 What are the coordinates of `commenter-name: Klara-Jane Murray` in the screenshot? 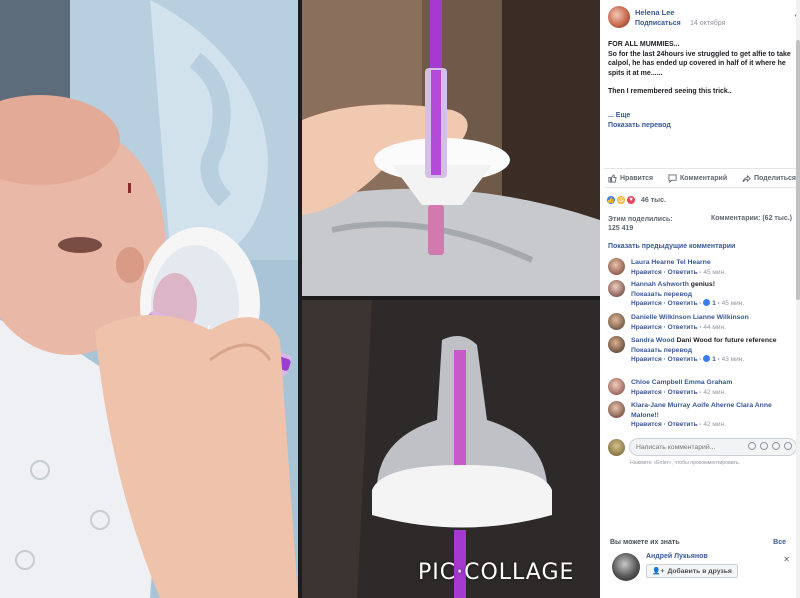 It's located at (660, 405).